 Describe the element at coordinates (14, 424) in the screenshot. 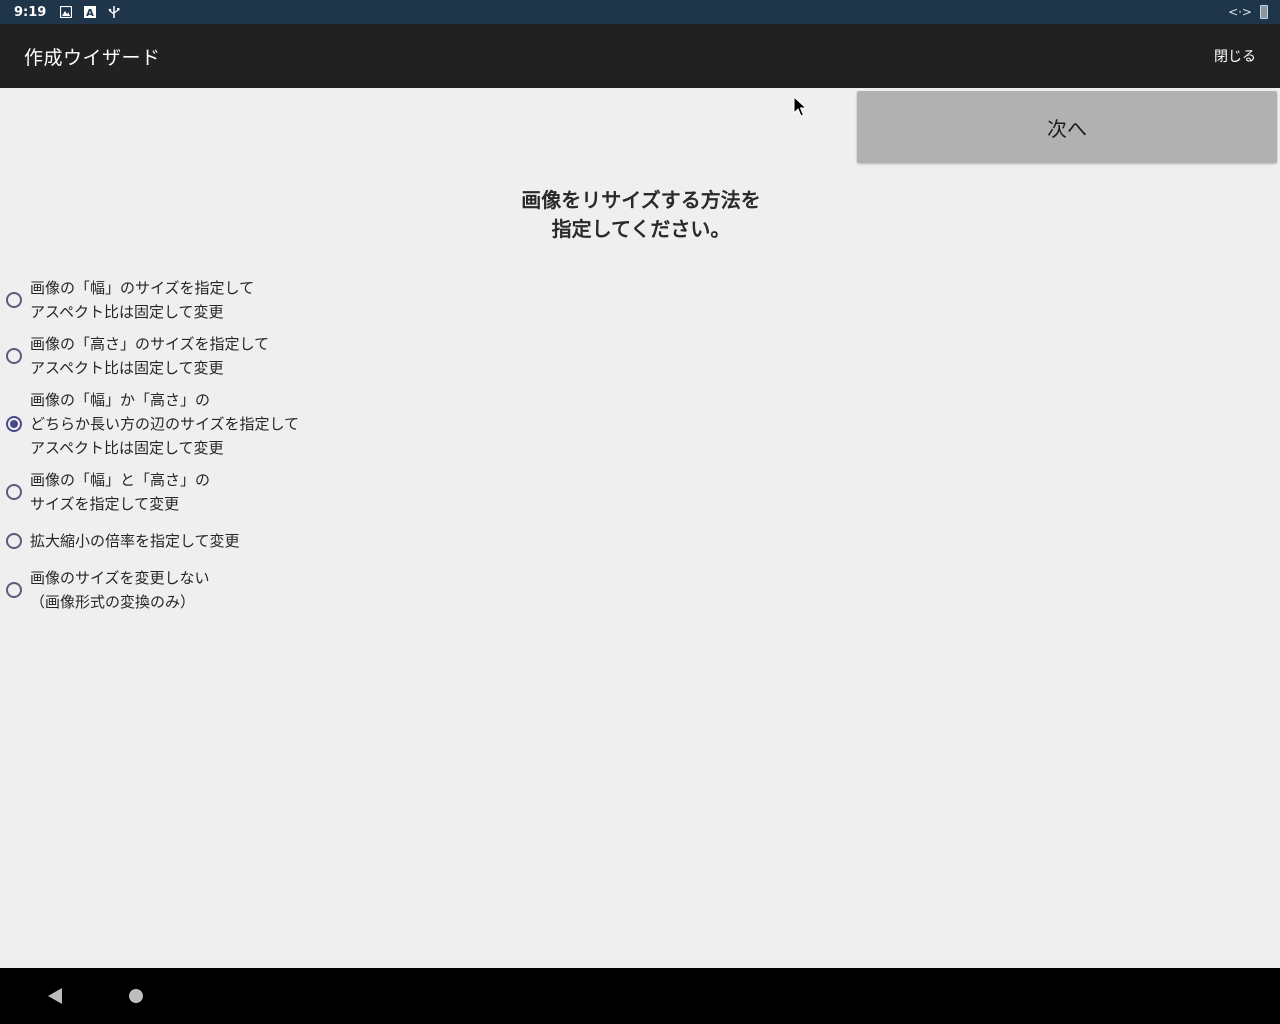

I see `radio-button-selected` at that location.